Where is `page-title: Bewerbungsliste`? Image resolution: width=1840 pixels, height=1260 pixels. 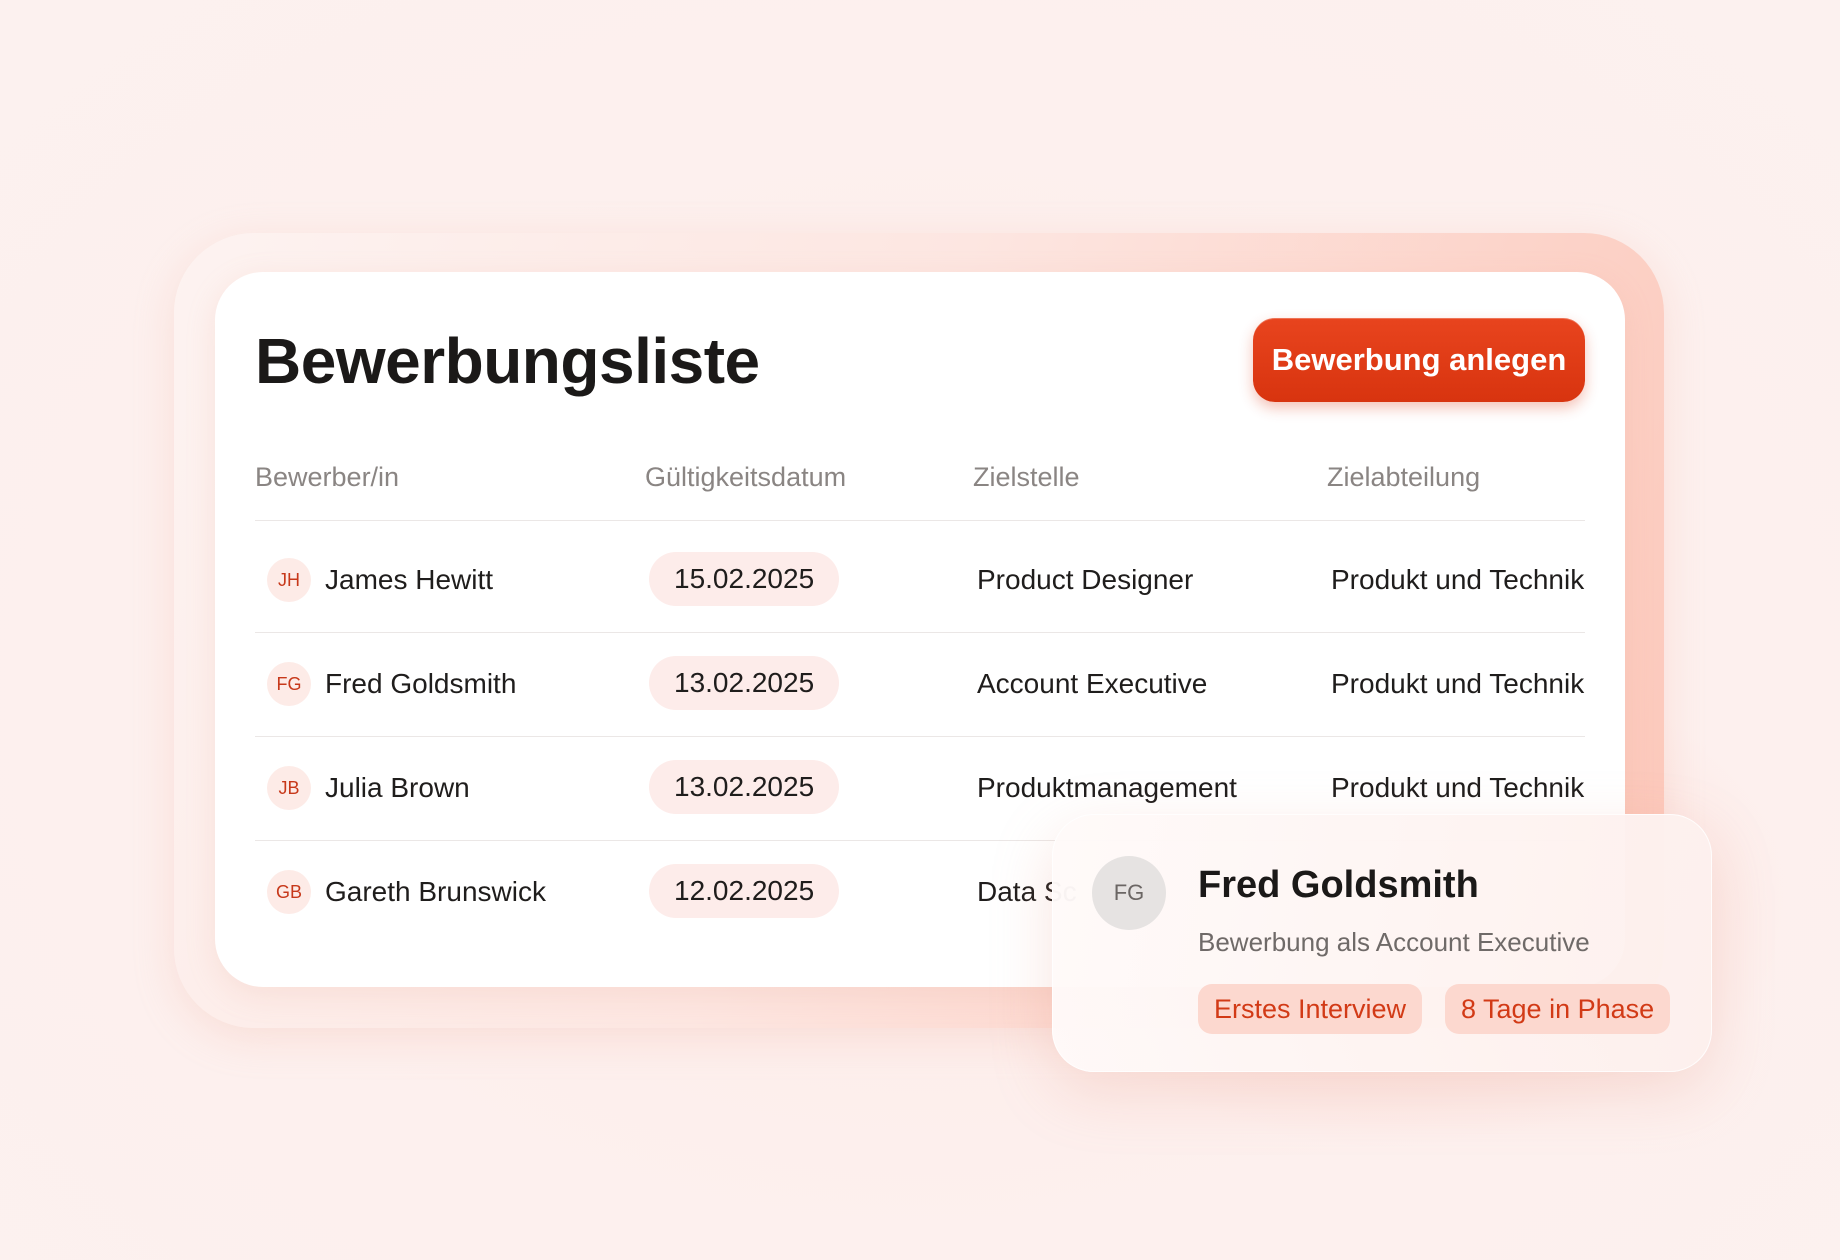 page-title: Bewerbungsliste is located at coordinates (507, 361).